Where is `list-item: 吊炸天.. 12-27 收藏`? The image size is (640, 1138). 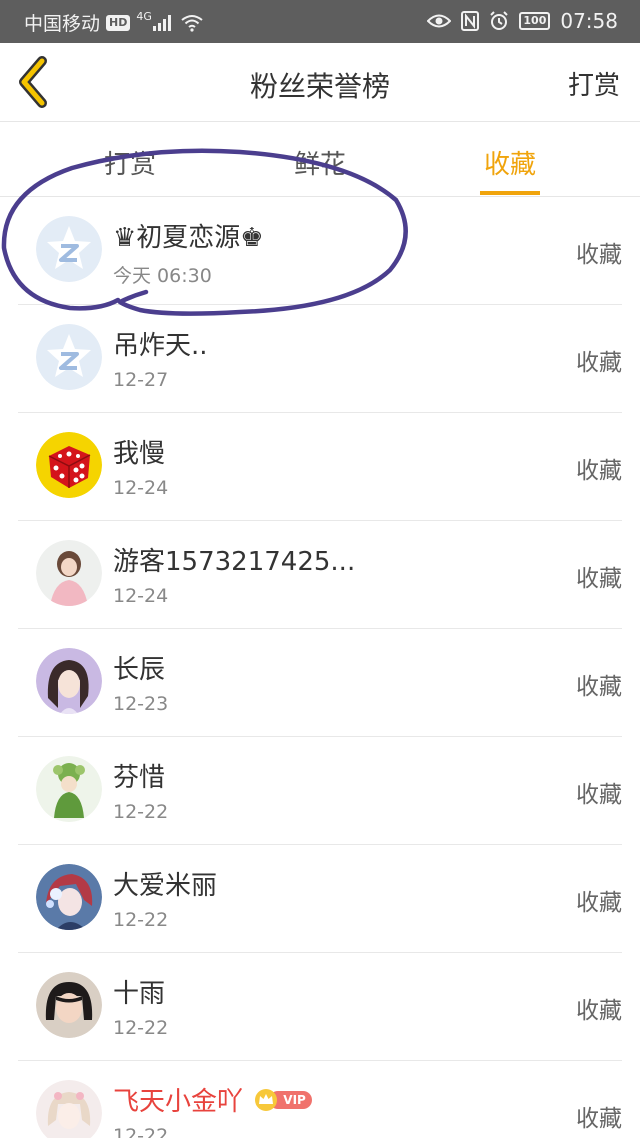 list-item: 吊炸天.. 12-27 收藏 is located at coordinates (320, 359).